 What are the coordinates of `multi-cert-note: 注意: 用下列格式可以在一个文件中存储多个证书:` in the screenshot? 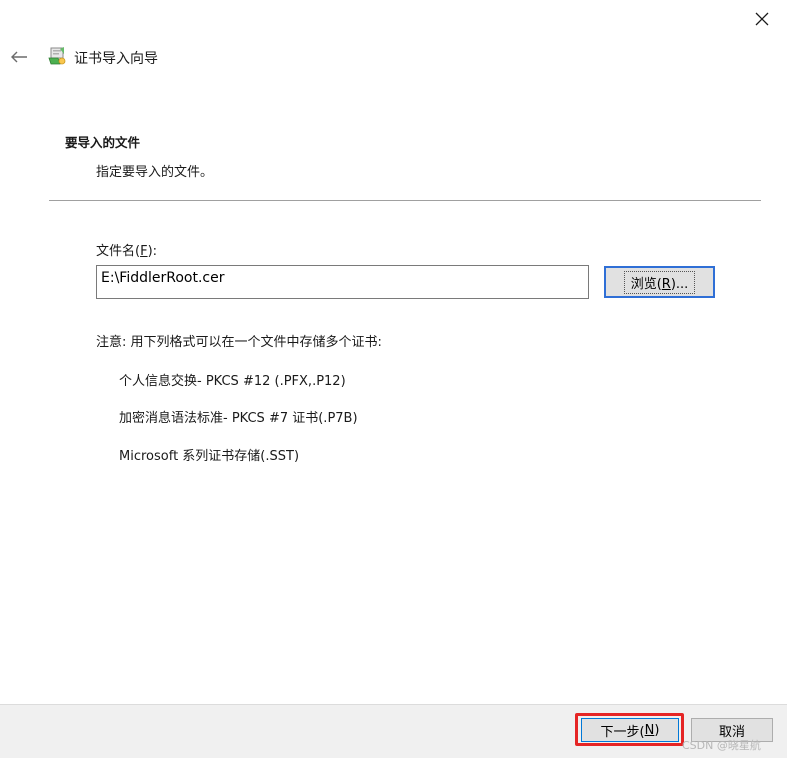 It's located at (239, 342).